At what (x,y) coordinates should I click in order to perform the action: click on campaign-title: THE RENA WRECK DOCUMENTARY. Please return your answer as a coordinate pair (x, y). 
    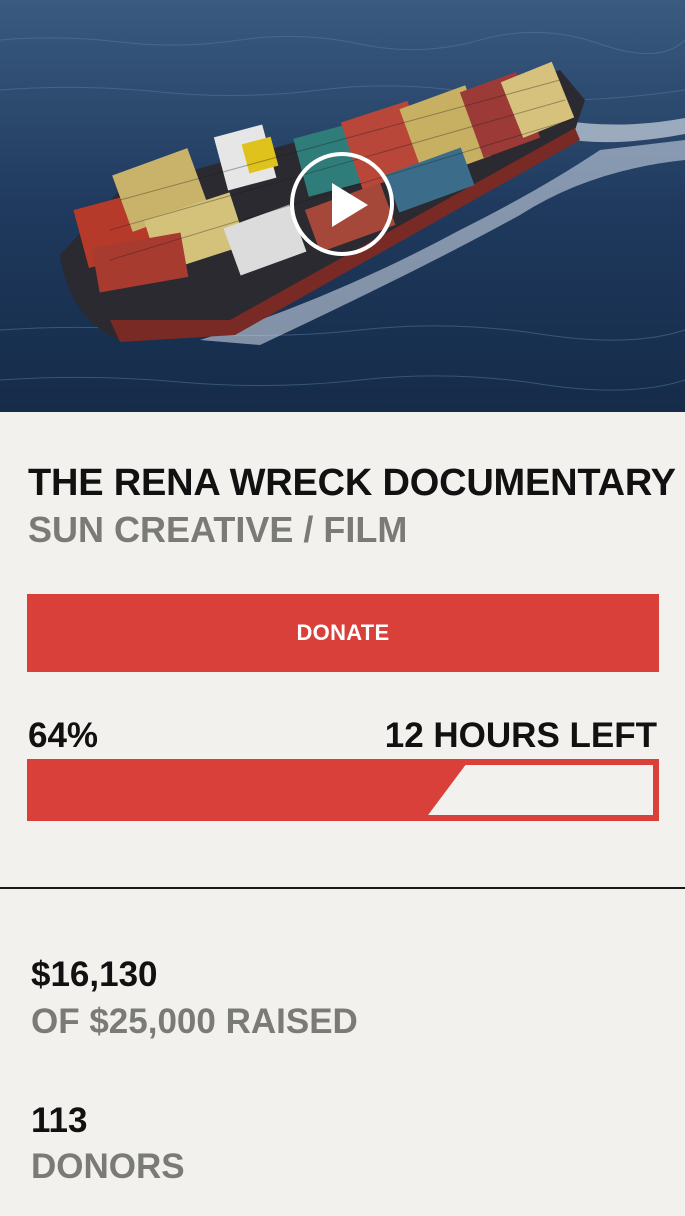
    Looking at the image, I should click on (352, 483).